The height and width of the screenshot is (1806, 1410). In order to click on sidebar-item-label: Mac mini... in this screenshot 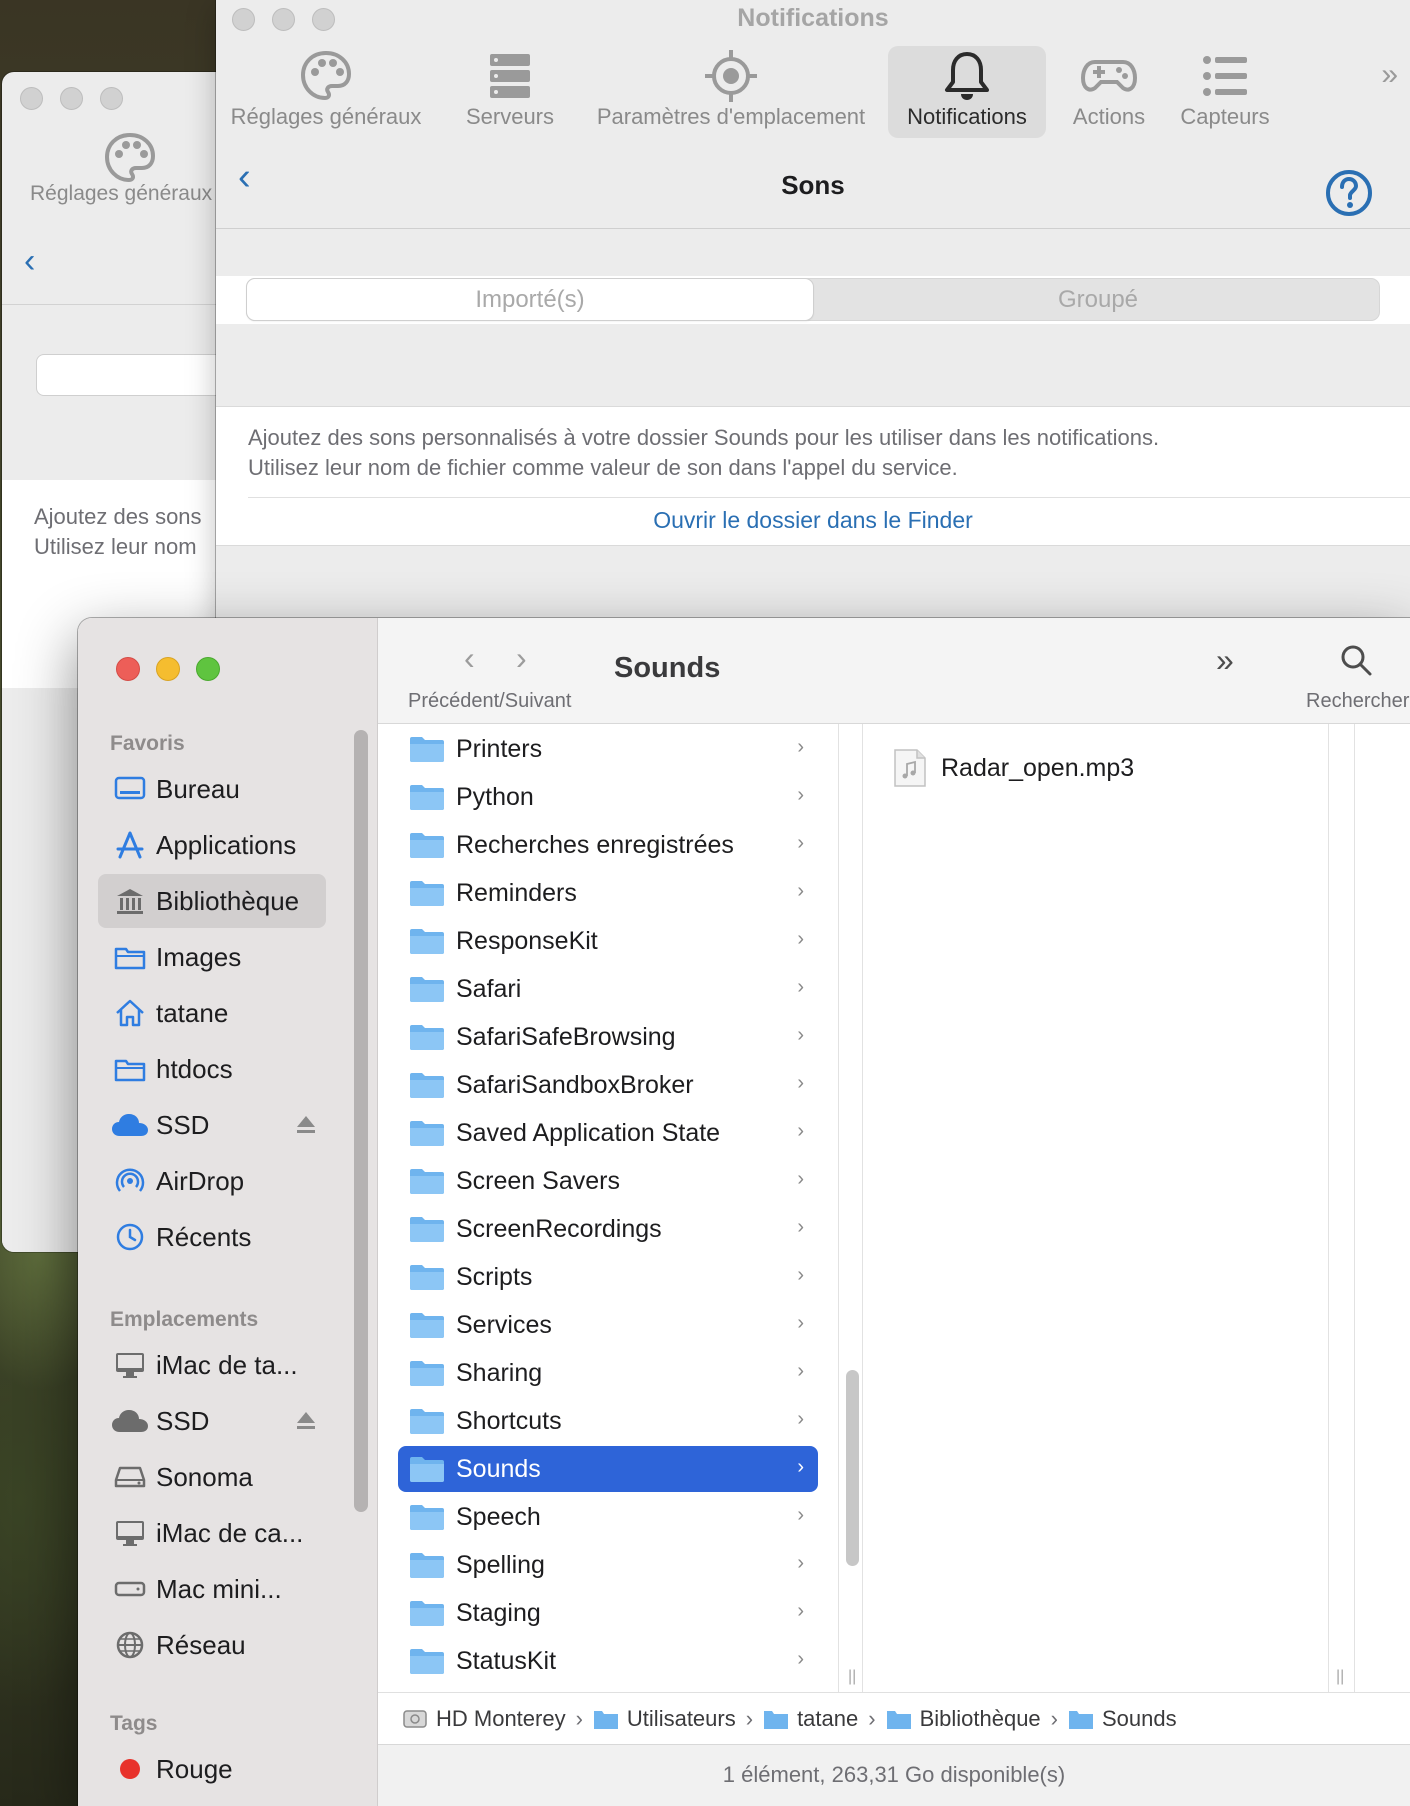, I will do `click(219, 1588)`.